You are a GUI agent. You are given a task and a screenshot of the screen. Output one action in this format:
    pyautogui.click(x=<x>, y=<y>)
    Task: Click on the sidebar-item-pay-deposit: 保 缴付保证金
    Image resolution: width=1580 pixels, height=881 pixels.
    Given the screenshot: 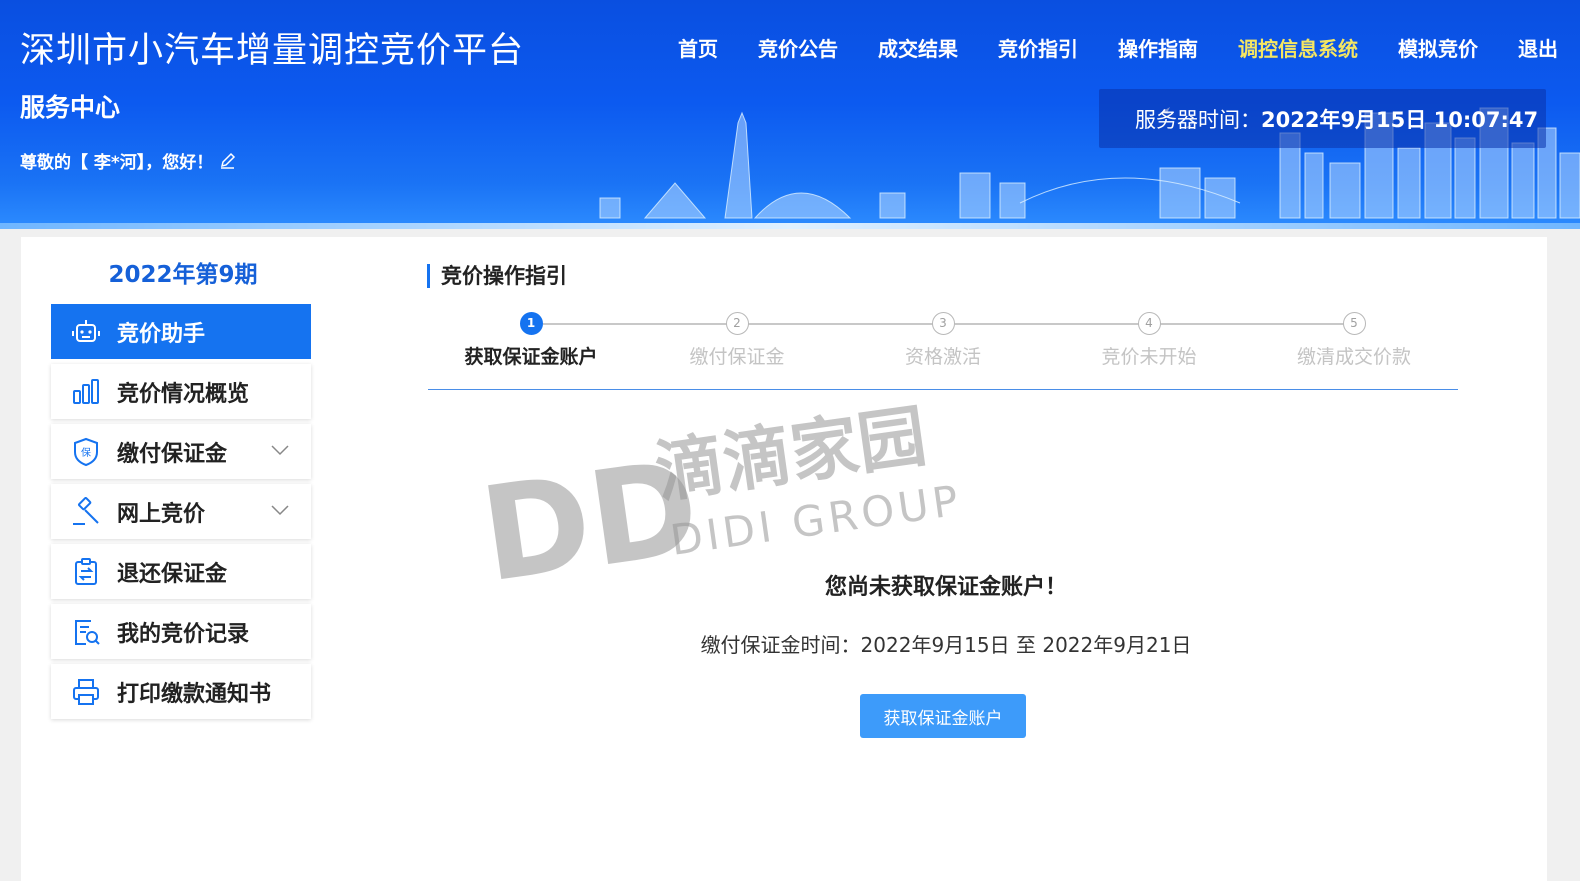 What is the action you would take?
    pyautogui.click(x=181, y=451)
    